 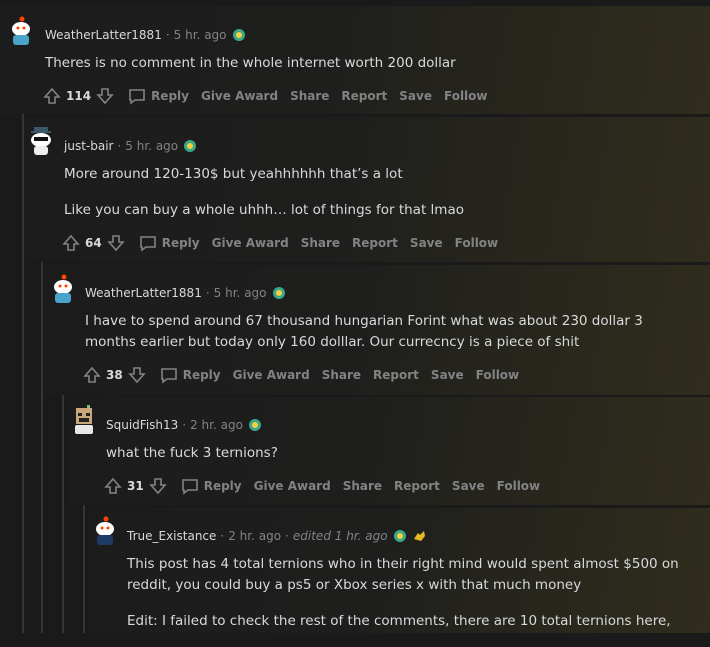 What do you see at coordinates (135, 486) in the screenshot?
I see `vote-score: 31` at bounding box center [135, 486].